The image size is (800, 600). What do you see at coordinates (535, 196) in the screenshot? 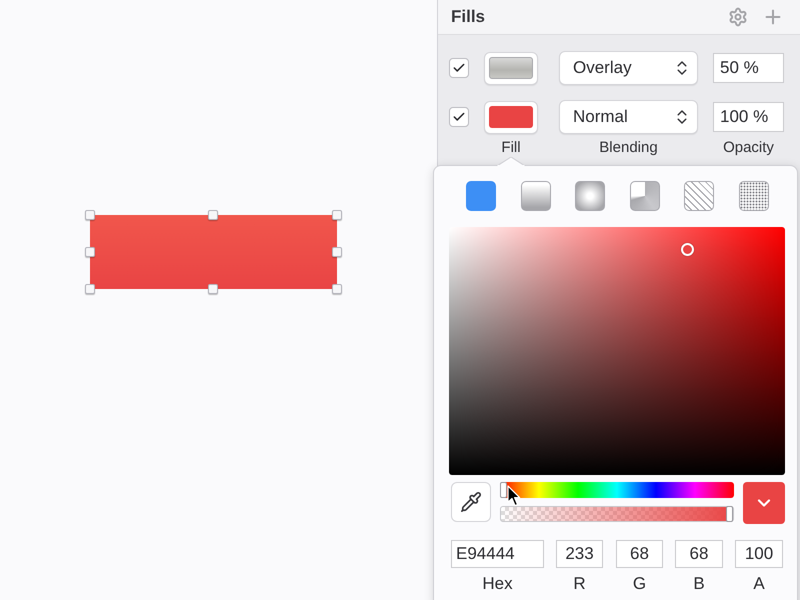
I see `linear-gradient-icon` at bounding box center [535, 196].